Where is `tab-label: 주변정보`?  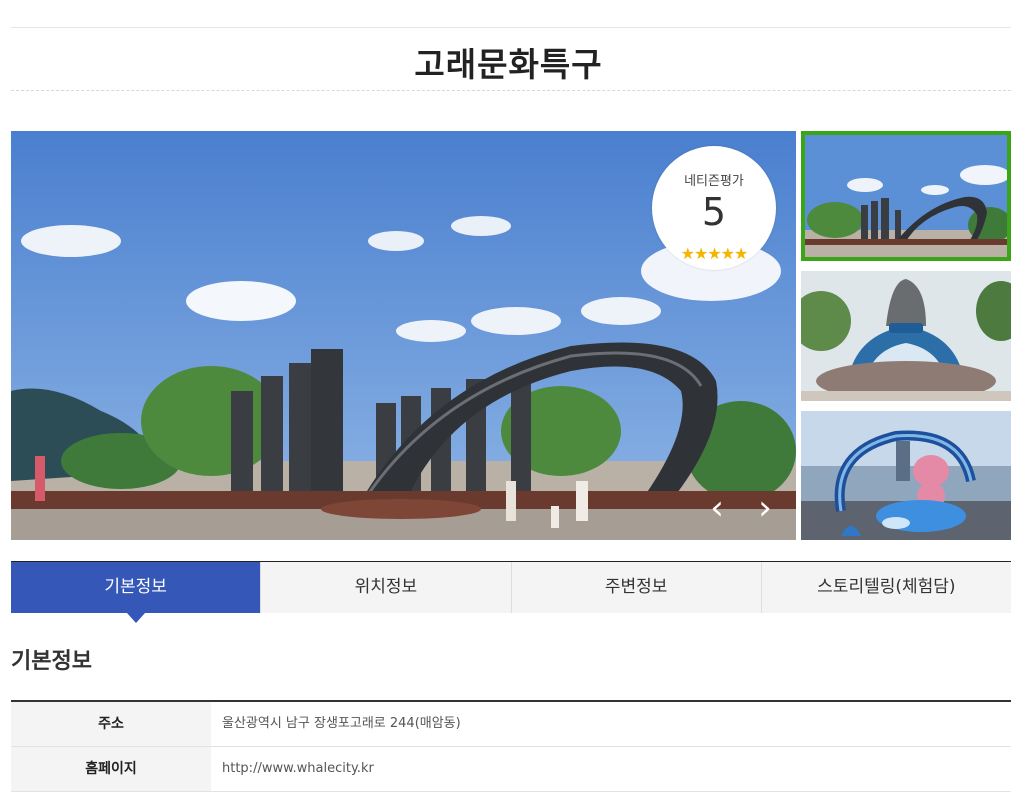 tab-label: 주변정보 is located at coordinates (636, 587).